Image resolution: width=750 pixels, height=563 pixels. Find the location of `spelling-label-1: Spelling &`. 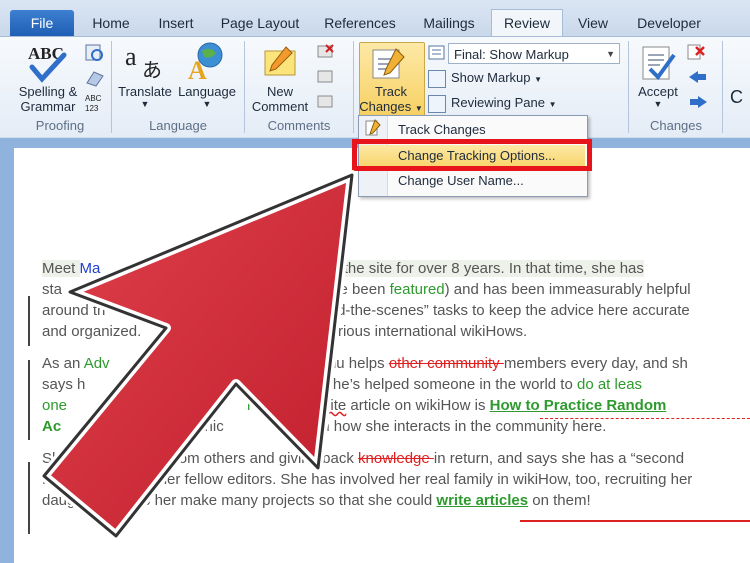

spelling-label-1: Spelling & is located at coordinates (48, 91).